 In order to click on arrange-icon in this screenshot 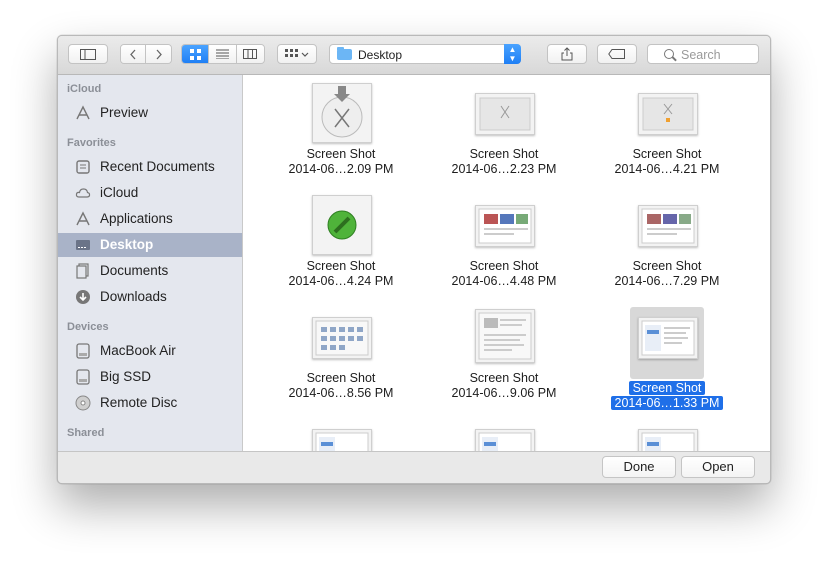, I will do `click(297, 52)`.